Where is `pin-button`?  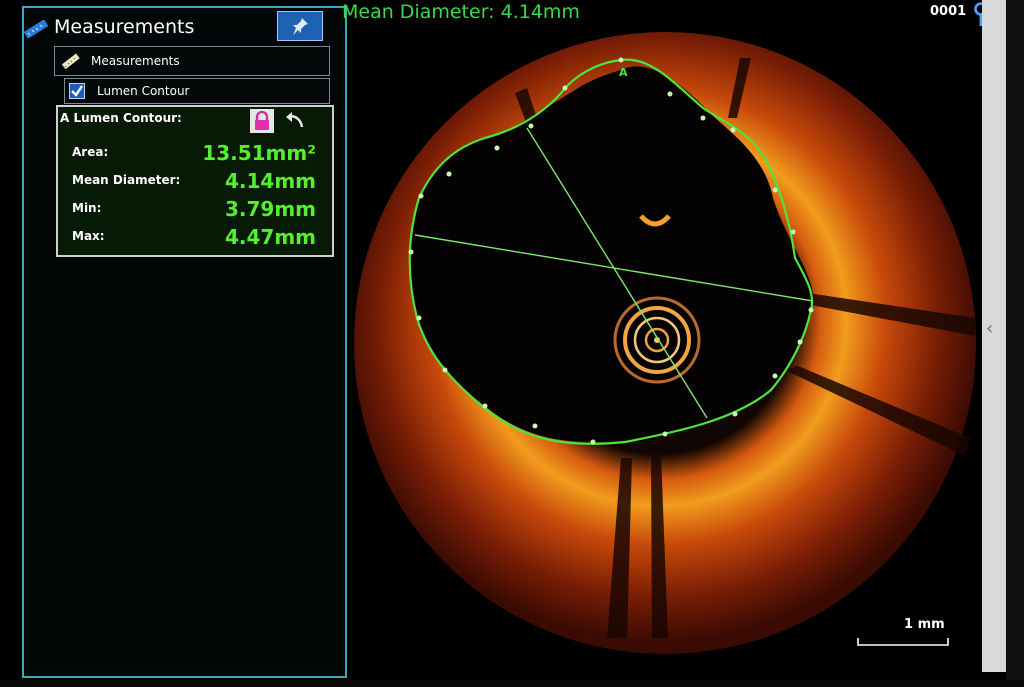 pin-button is located at coordinates (300, 26).